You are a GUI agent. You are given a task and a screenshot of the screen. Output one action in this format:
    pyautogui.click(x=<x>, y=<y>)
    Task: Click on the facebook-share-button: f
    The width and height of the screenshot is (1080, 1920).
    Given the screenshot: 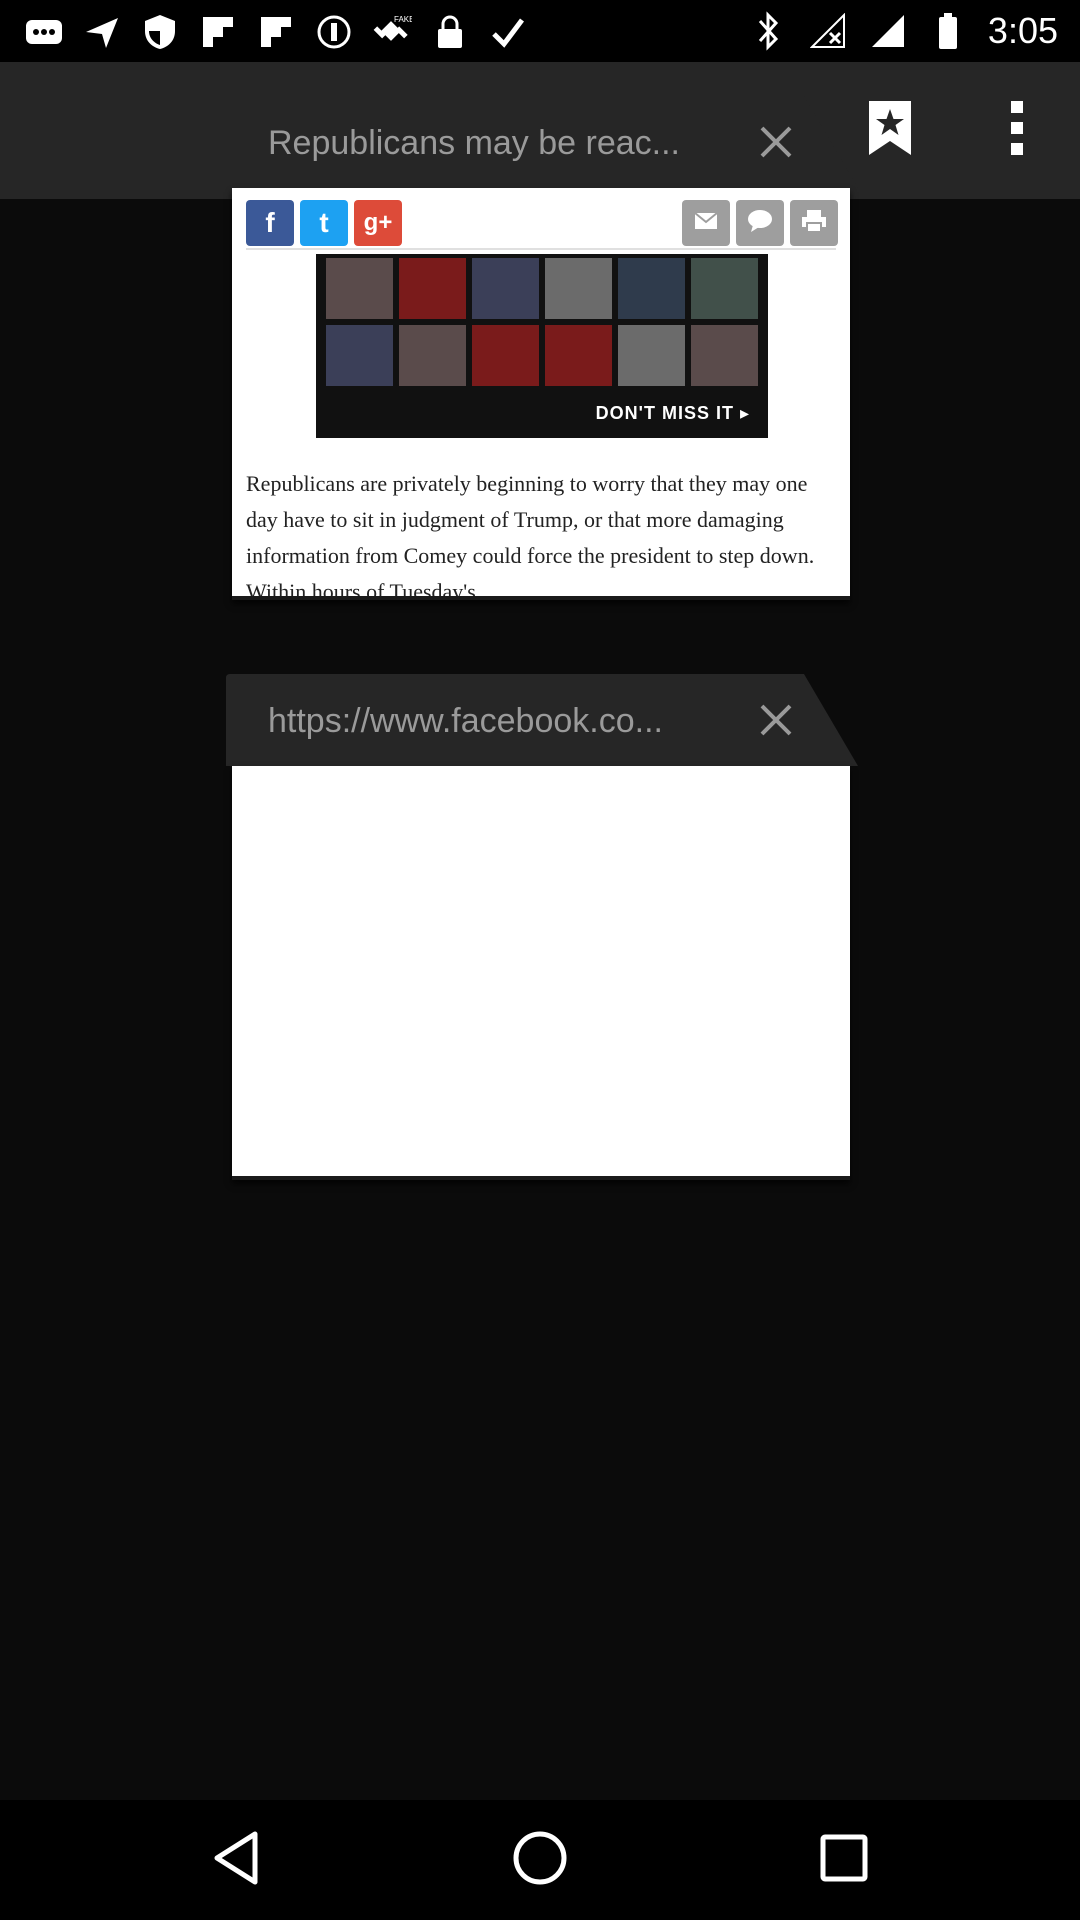 What is the action you would take?
    pyautogui.click(x=270, y=223)
    